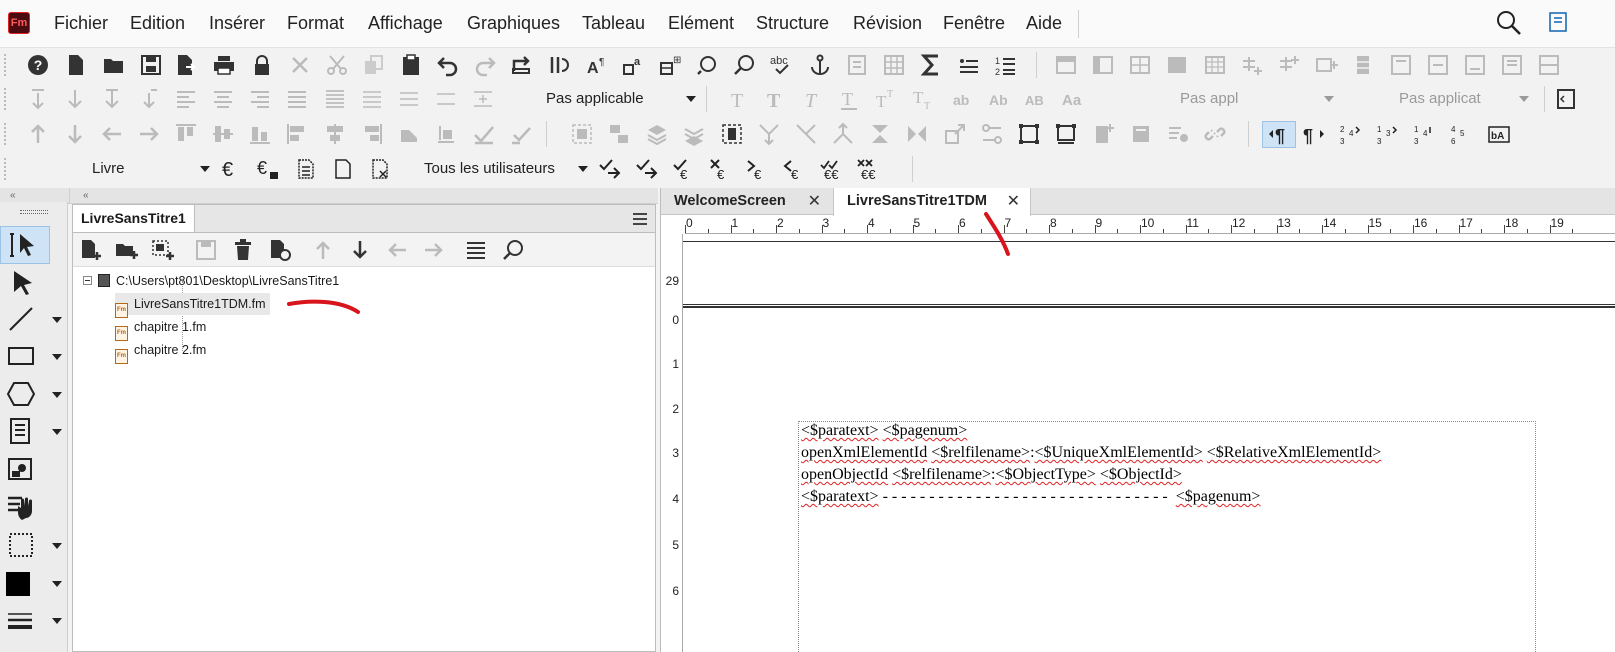 The height and width of the screenshot is (652, 1615). What do you see at coordinates (134, 218) in the screenshot?
I see `book-tab: LivreSansTitre1` at bounding box center [134, 218].